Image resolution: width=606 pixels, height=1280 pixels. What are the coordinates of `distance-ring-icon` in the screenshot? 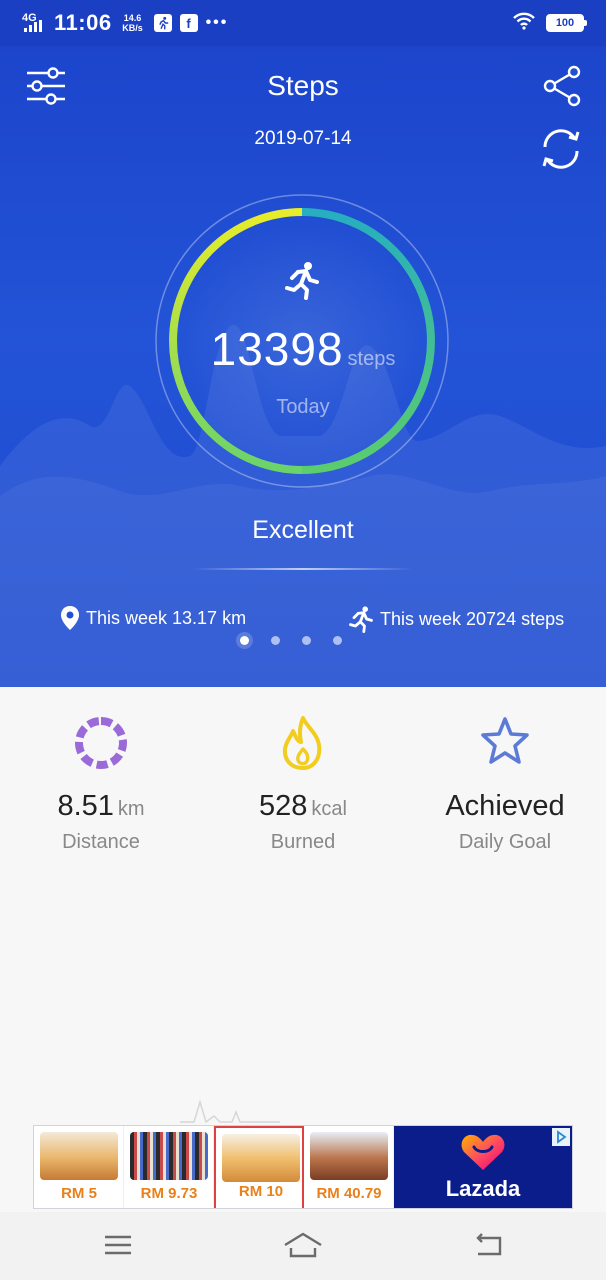 It's located at (101, 743).